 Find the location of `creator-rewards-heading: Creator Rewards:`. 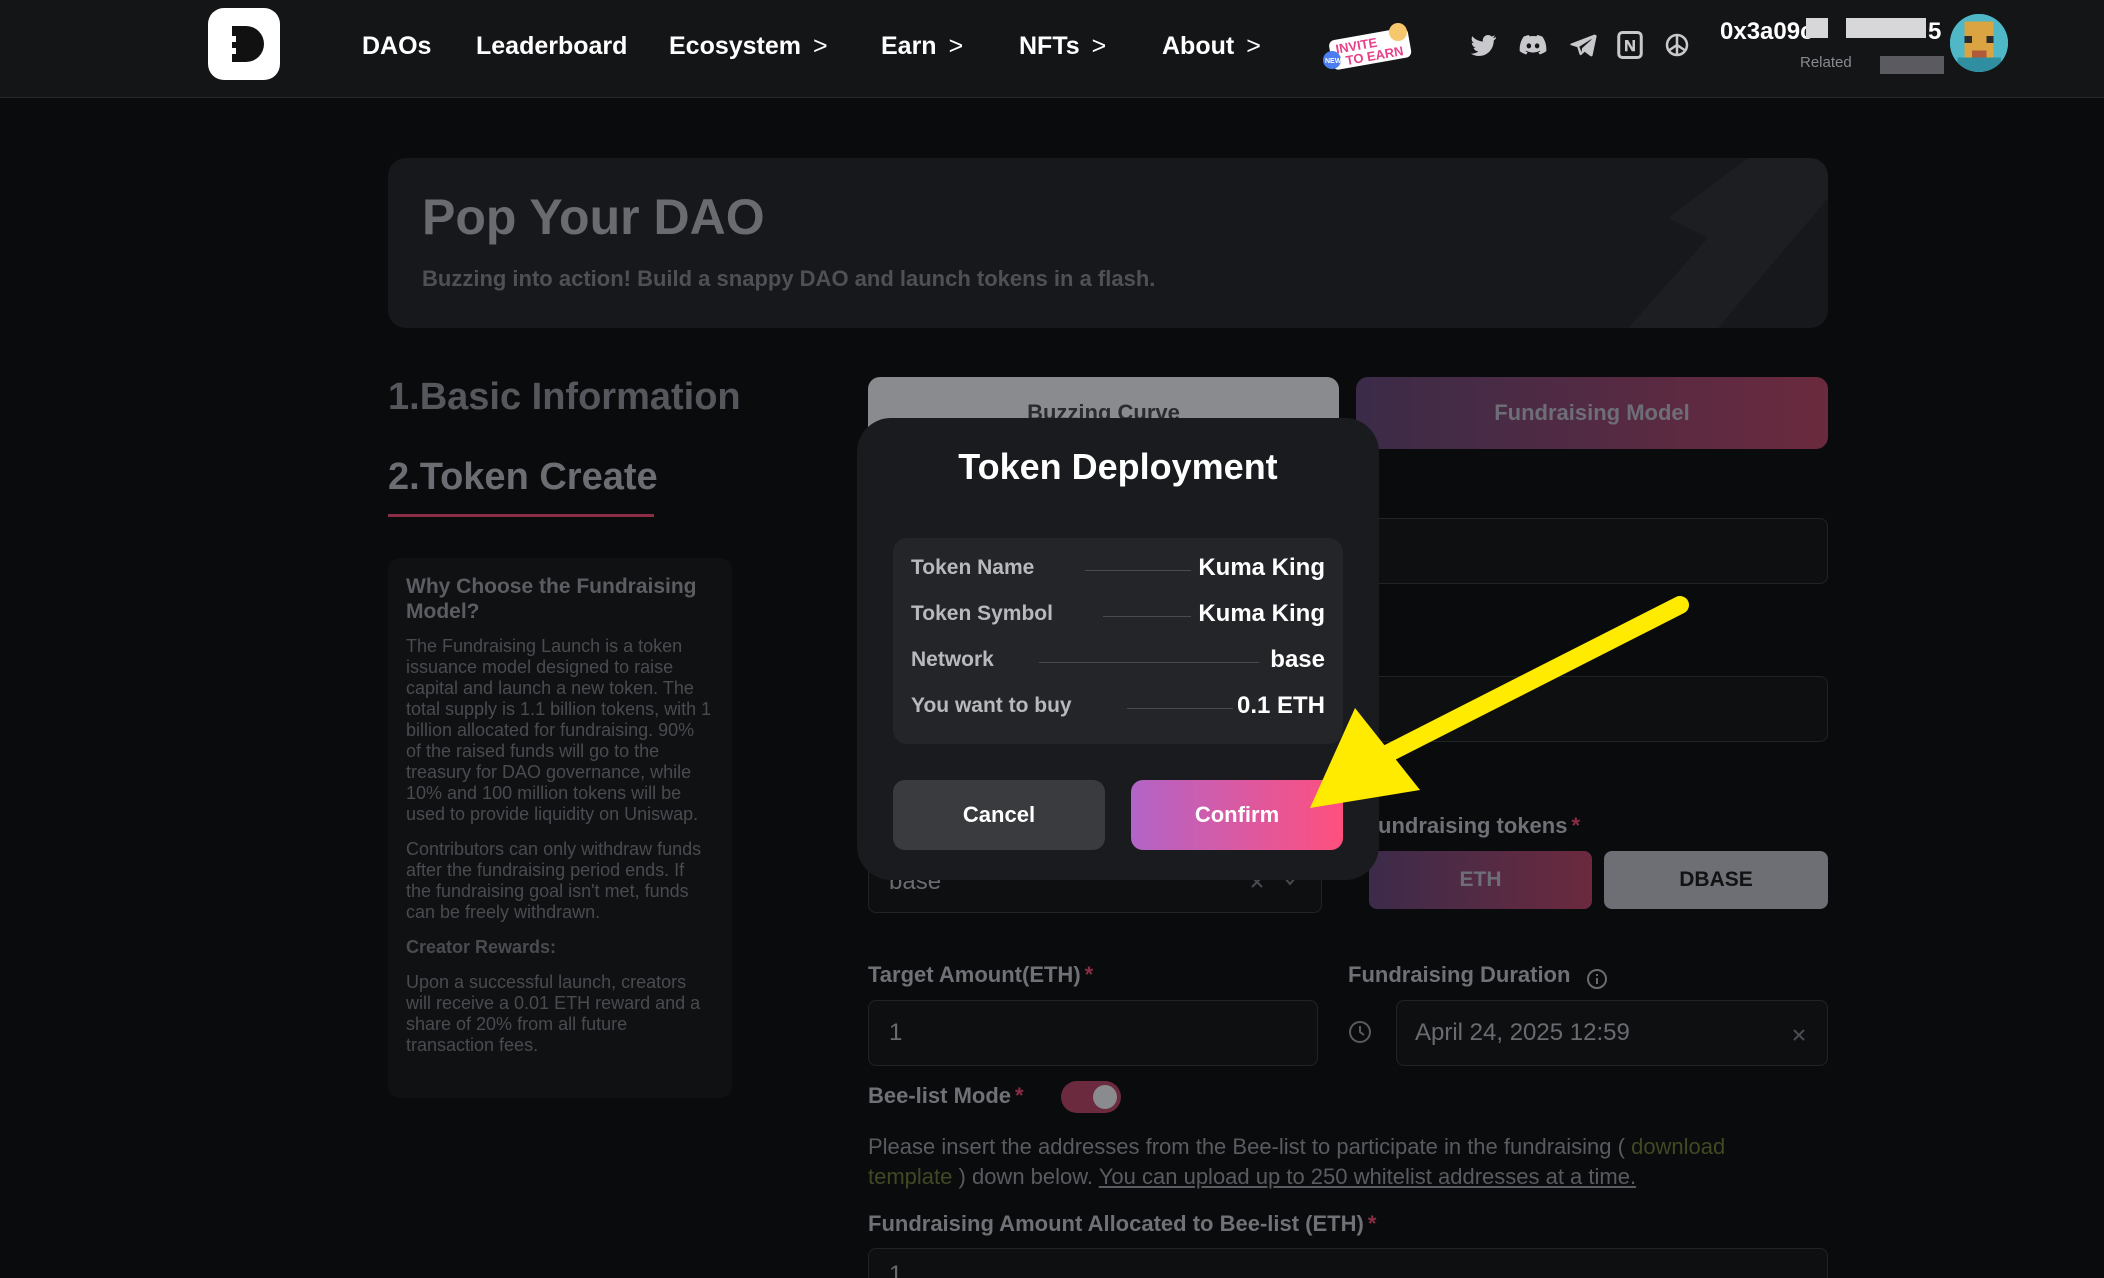

creator-rewards-heading: Creator Rewards: is located at coordinates (481, 947).